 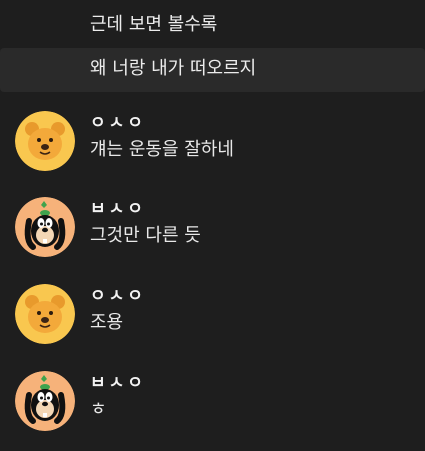 What do you see at coordinates (173, 68) in the screenshot?
I see `message-text: 왜 너랑 내가 떠오르지` at bounding box center [173, 68].